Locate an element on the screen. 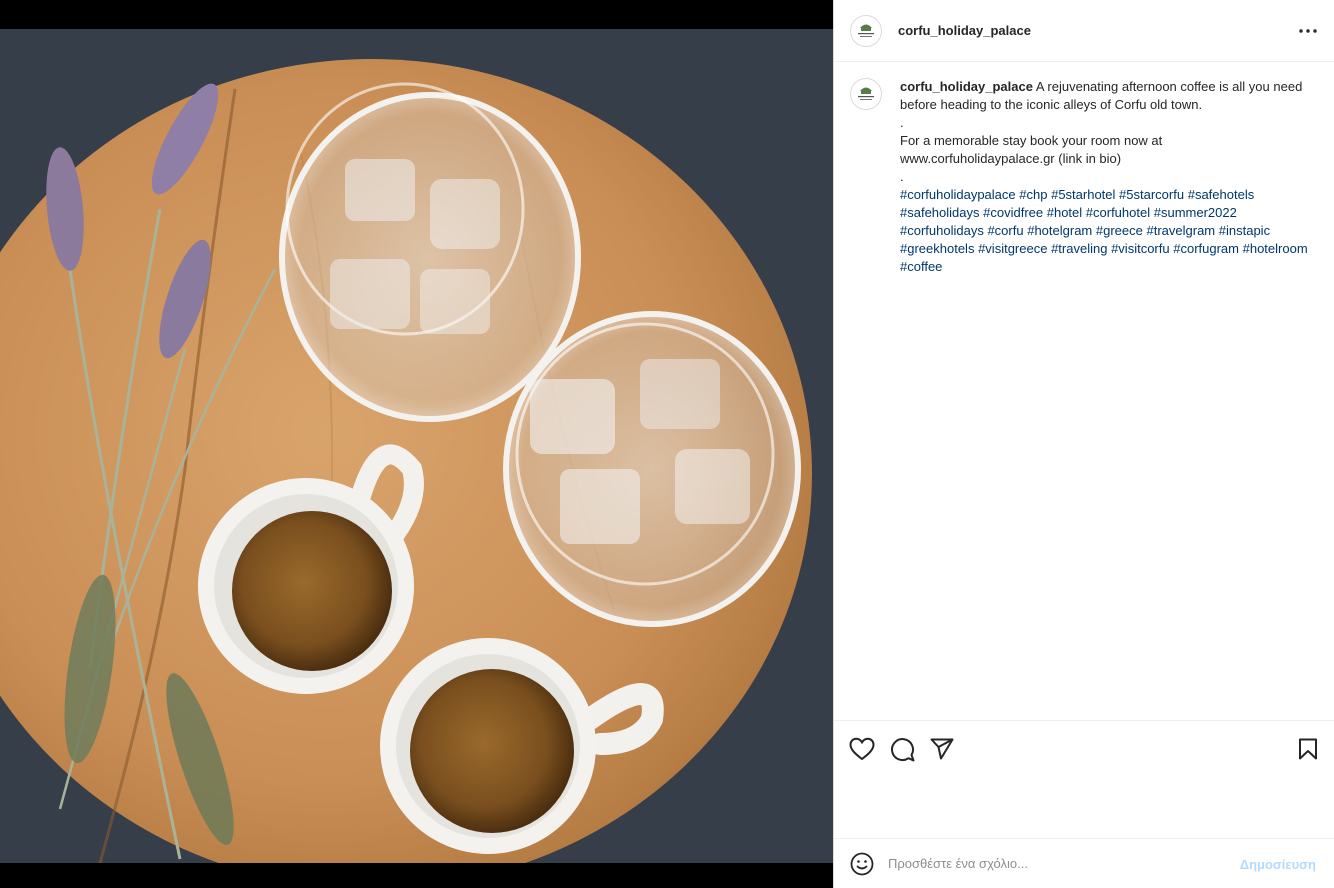 The width and height of the screenshot is (1334, 888). hashtag-link: #visitcorfu is located at coordinates (1140, 248).